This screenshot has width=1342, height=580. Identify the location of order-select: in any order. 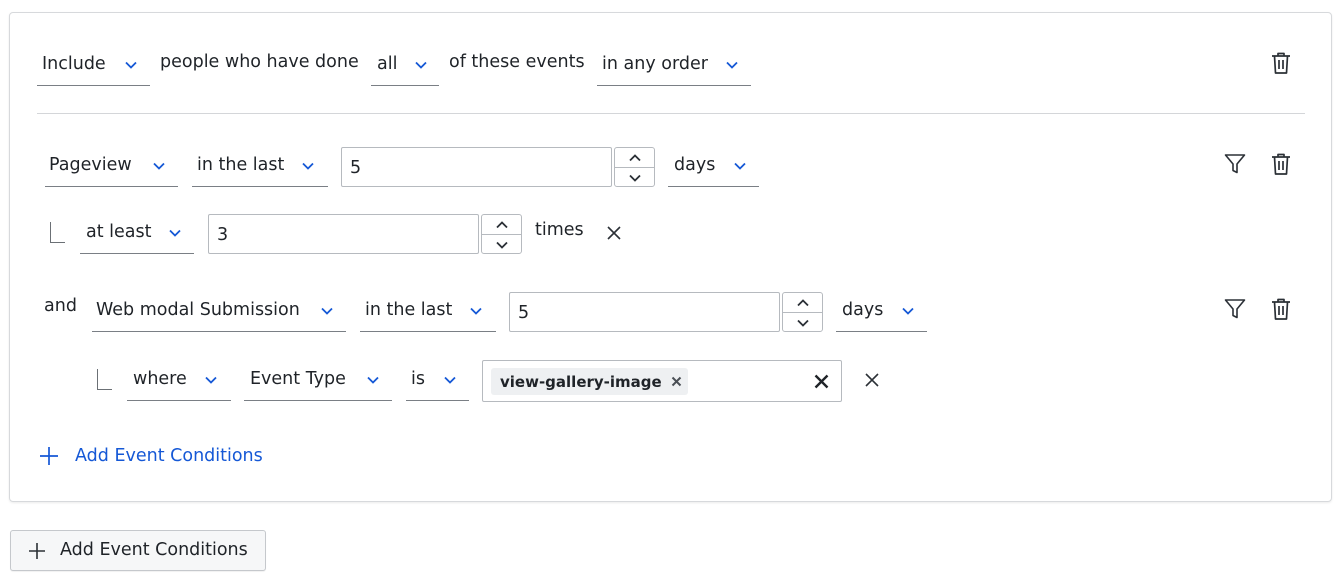
(674, 66).